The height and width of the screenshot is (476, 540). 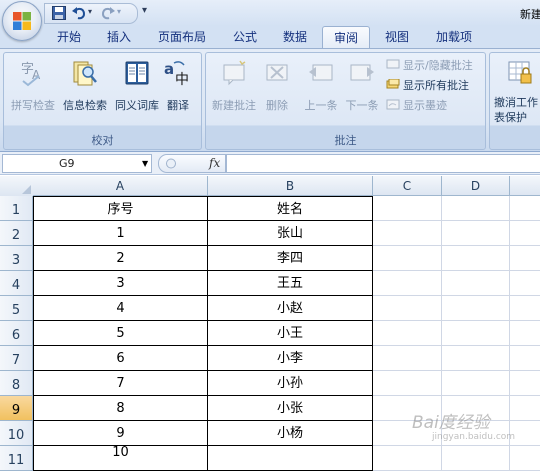 I want to click on cell-d8, so click(x=476, y=383).